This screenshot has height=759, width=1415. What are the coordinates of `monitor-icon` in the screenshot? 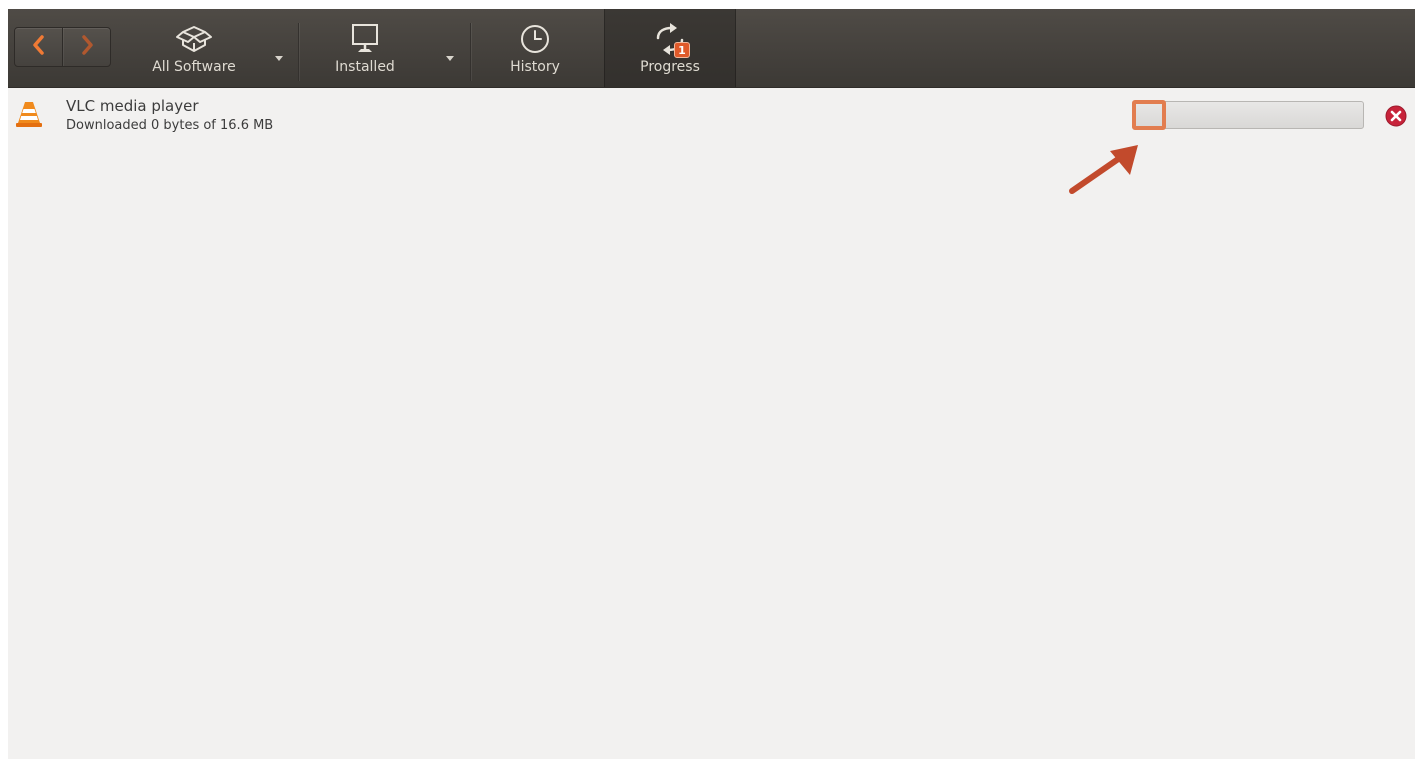 It's located at (365, 39).